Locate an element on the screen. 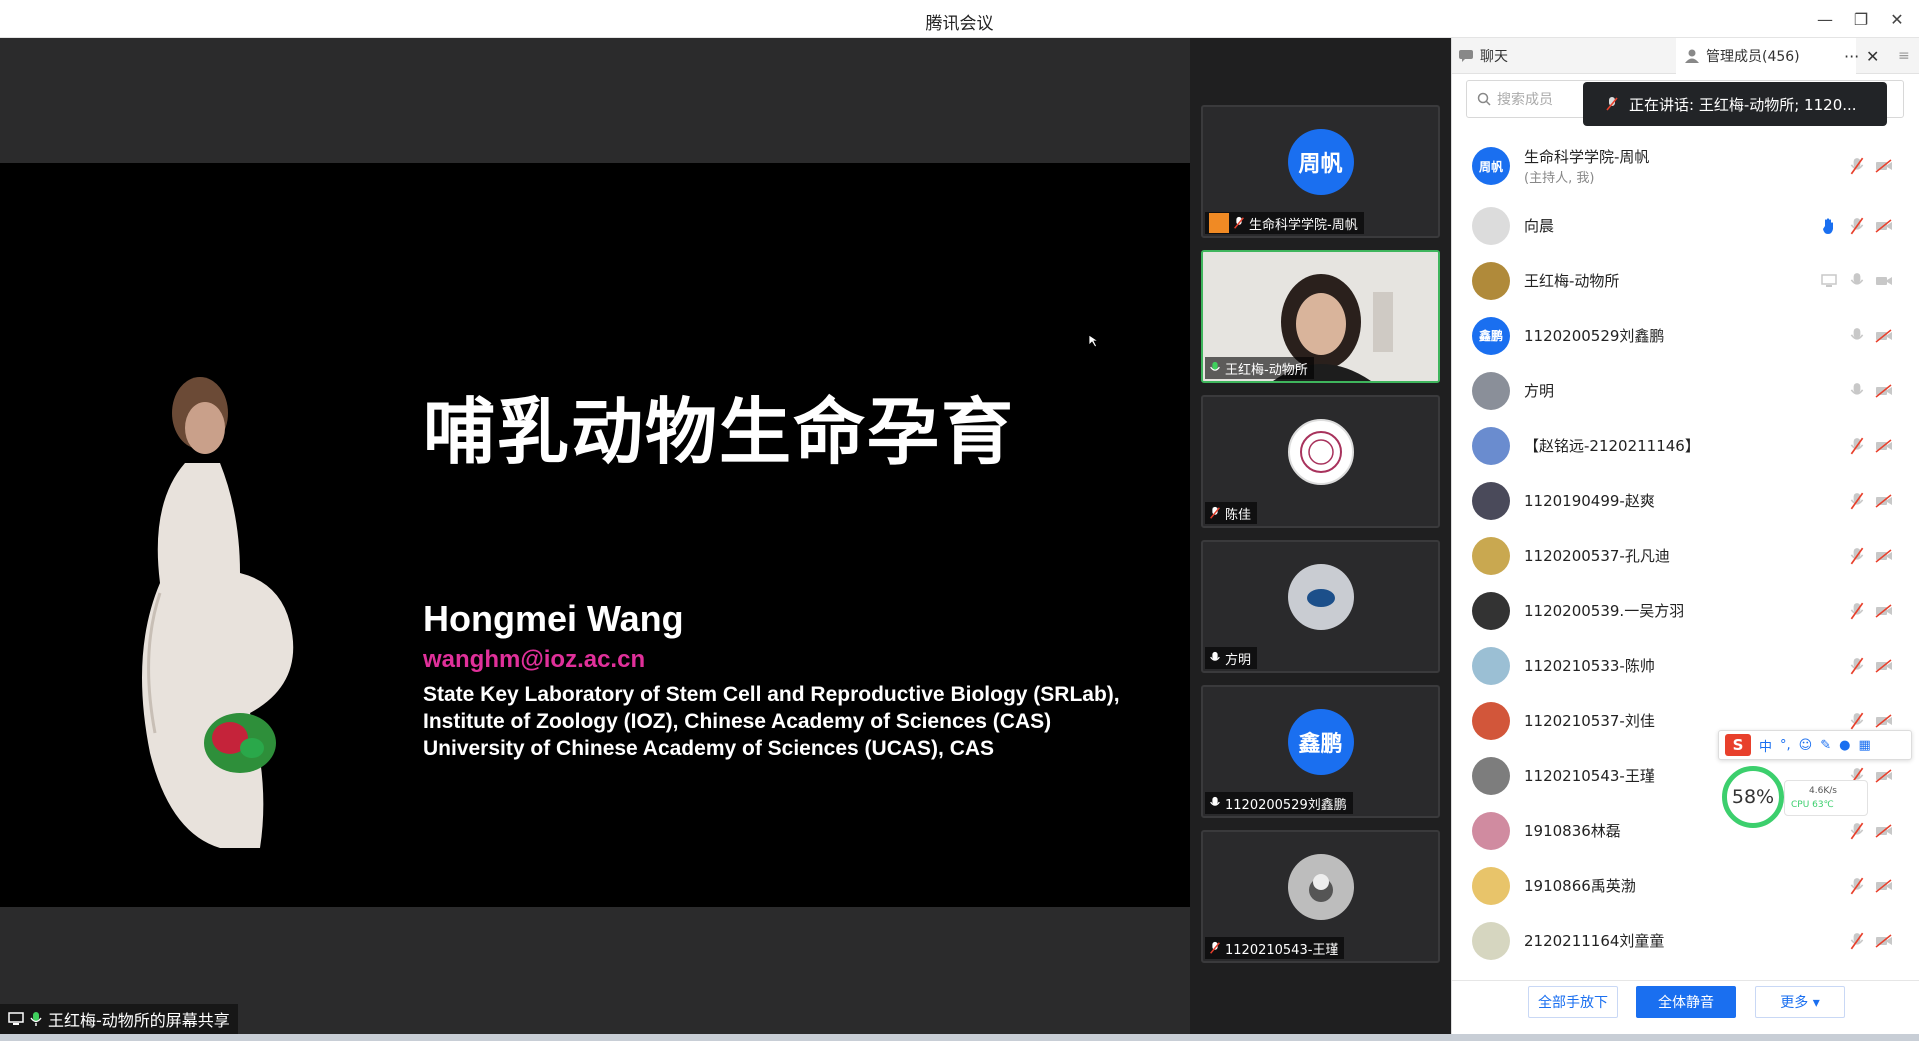 This screenshot has height=1041, width=1919. video-tile: 陈佳 is located at coordinates (1320, 461).